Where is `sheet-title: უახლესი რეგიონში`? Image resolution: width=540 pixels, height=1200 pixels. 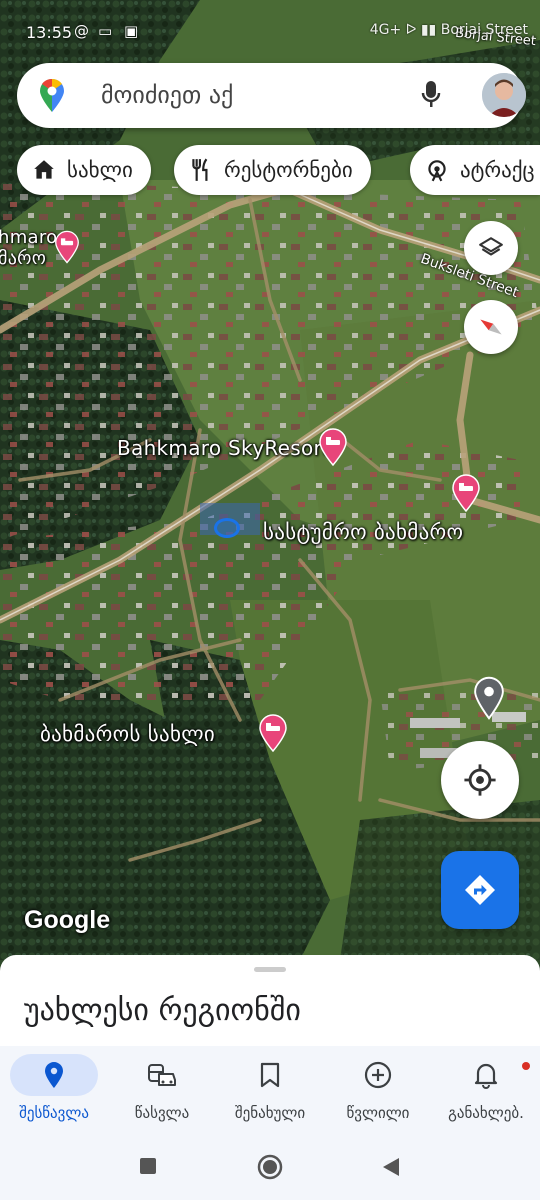 sheet-title: უახლესი რეგიონში is located at coordinates (162, 1010).